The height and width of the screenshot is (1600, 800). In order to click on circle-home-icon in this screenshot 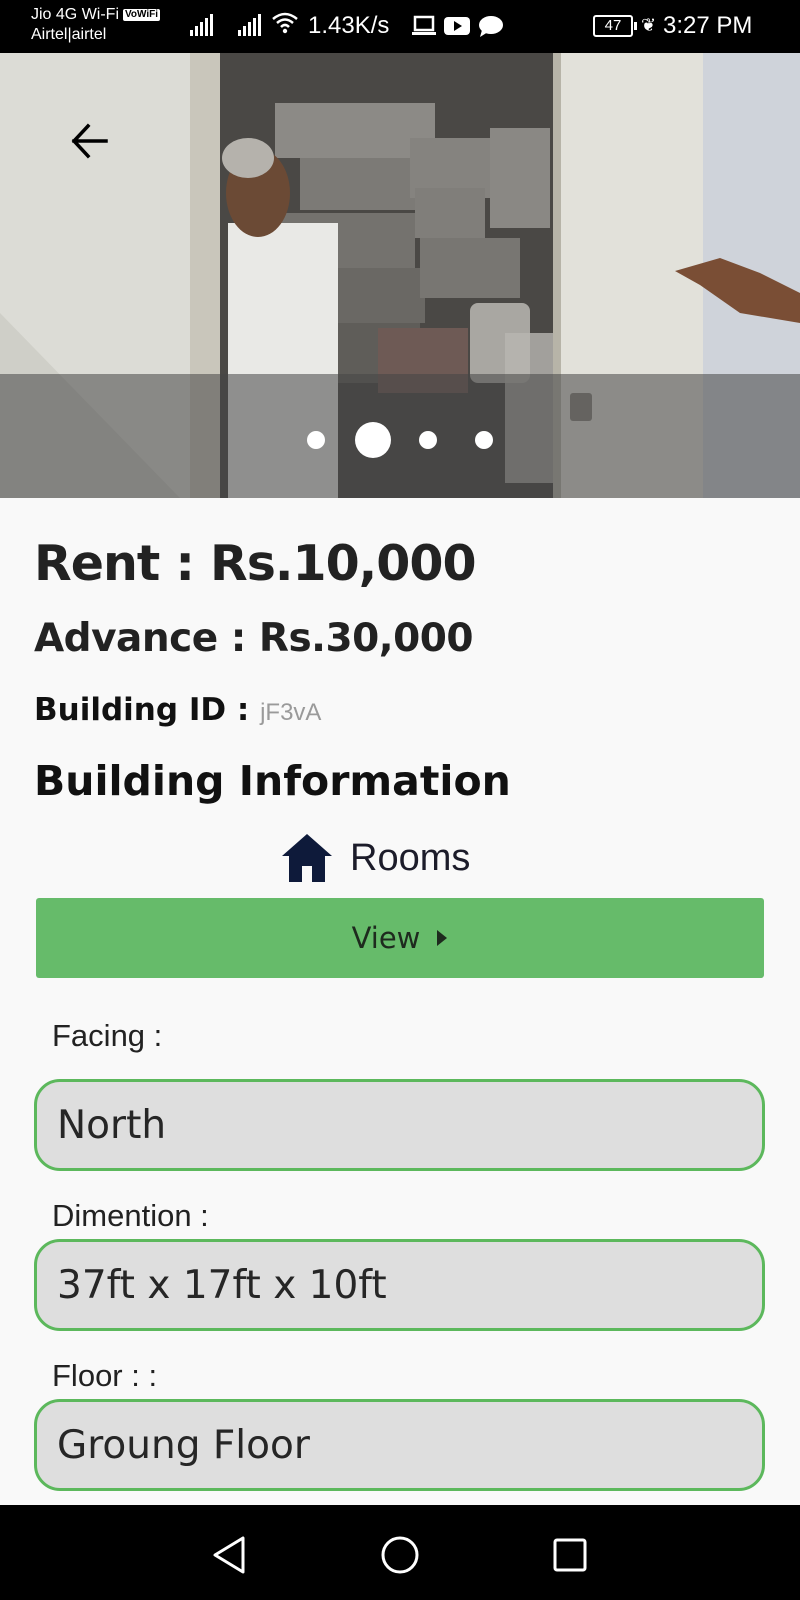, I will do `click(400, 1555)`.